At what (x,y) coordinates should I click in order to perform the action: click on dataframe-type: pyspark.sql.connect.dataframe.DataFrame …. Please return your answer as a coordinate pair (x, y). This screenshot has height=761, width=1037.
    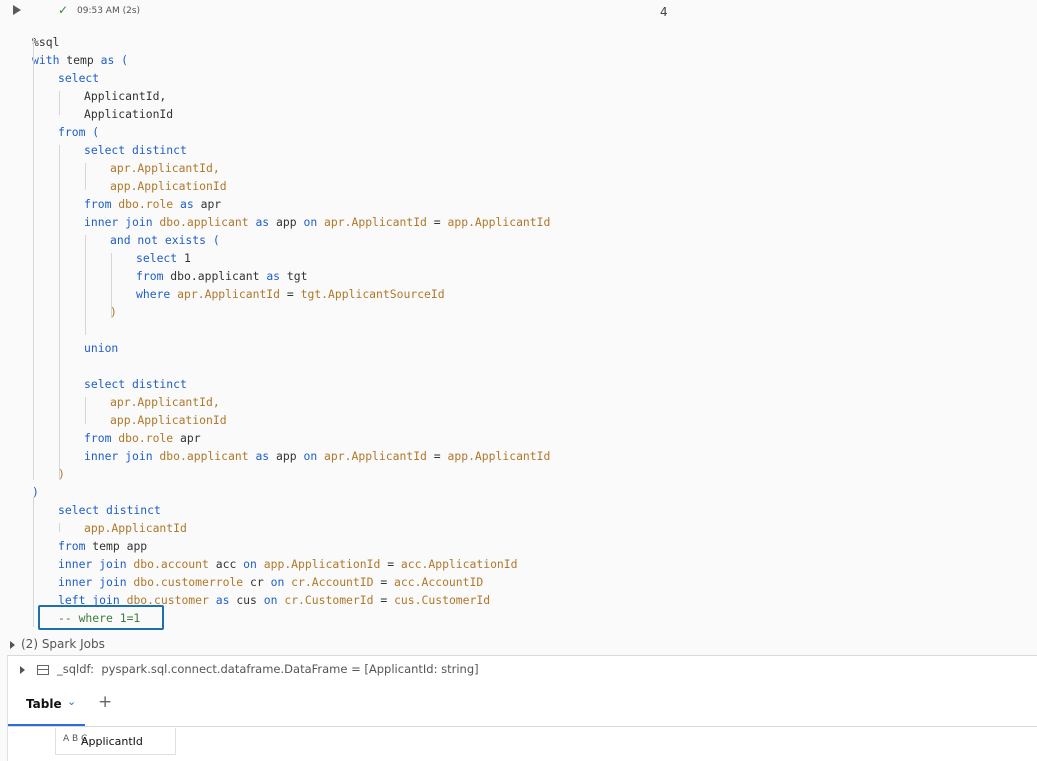
    Looking at the image, I should click on (290, 669).